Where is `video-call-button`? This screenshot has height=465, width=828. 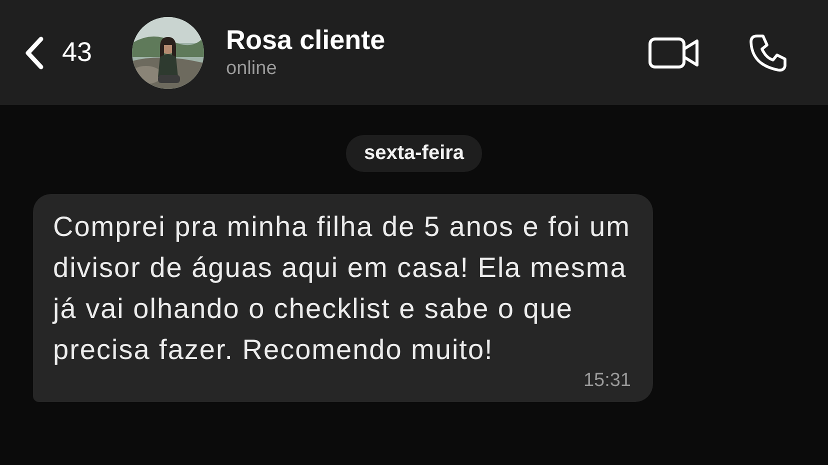
video-call-button is located at coordinates (674, 53).